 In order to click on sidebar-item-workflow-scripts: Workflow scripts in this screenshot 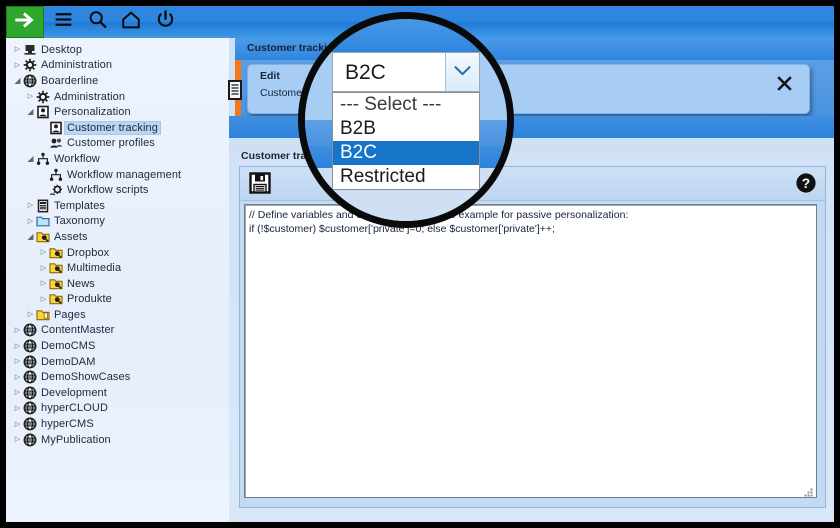, I will do `click(117, 190)`.